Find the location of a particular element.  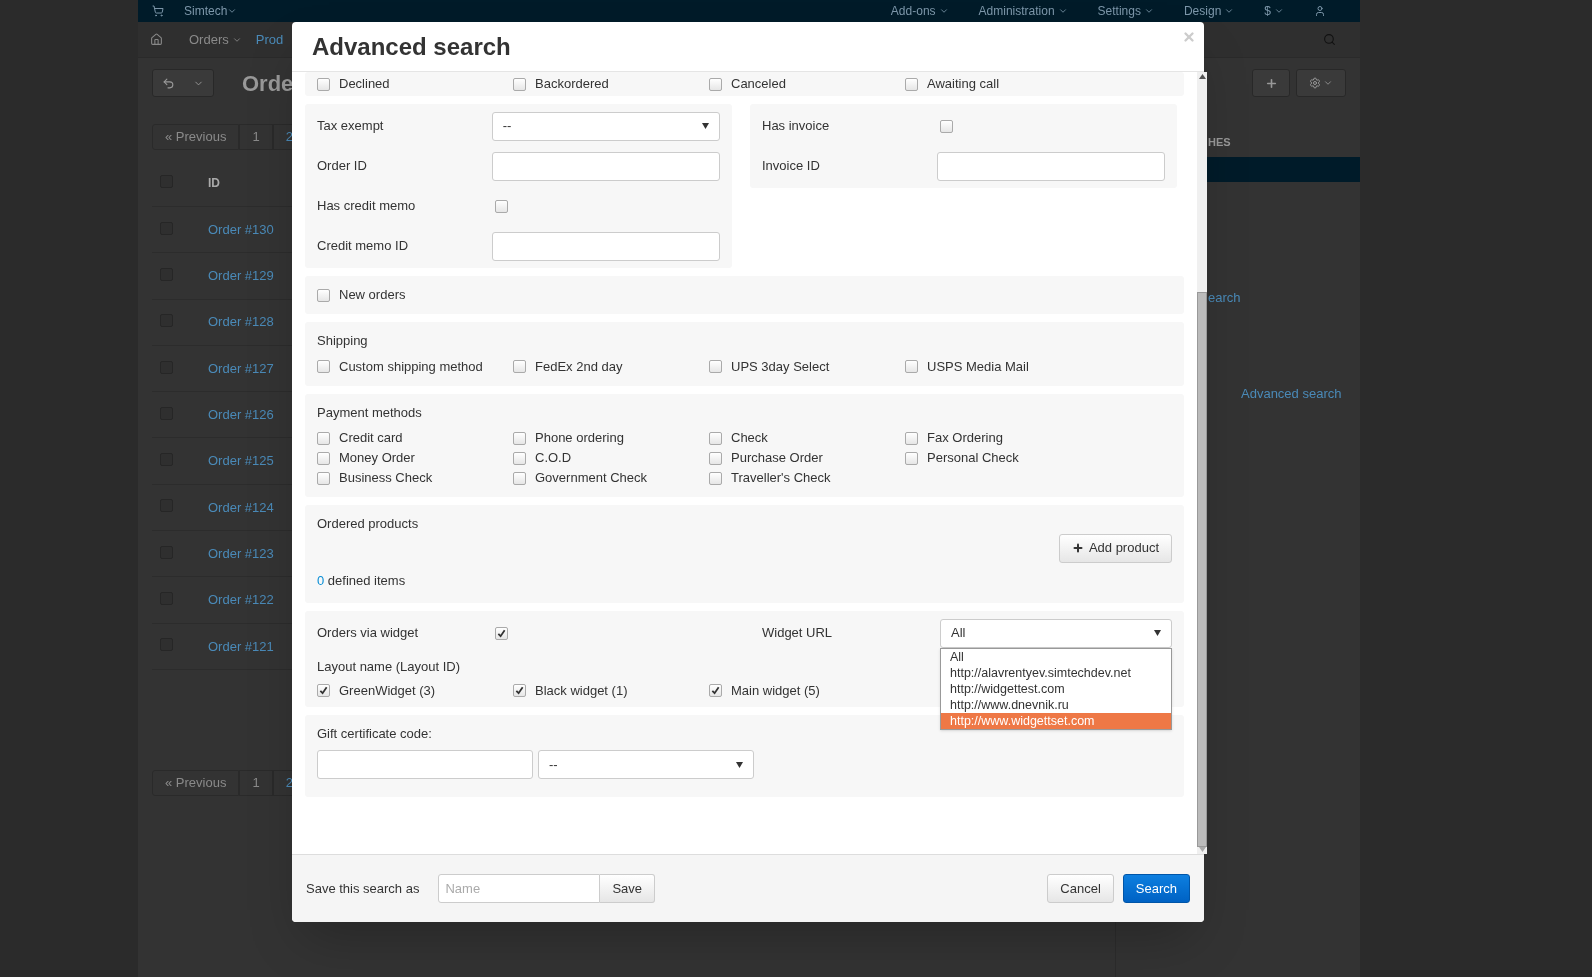

order-link: Order #122 is located at coordinates (241, 600).